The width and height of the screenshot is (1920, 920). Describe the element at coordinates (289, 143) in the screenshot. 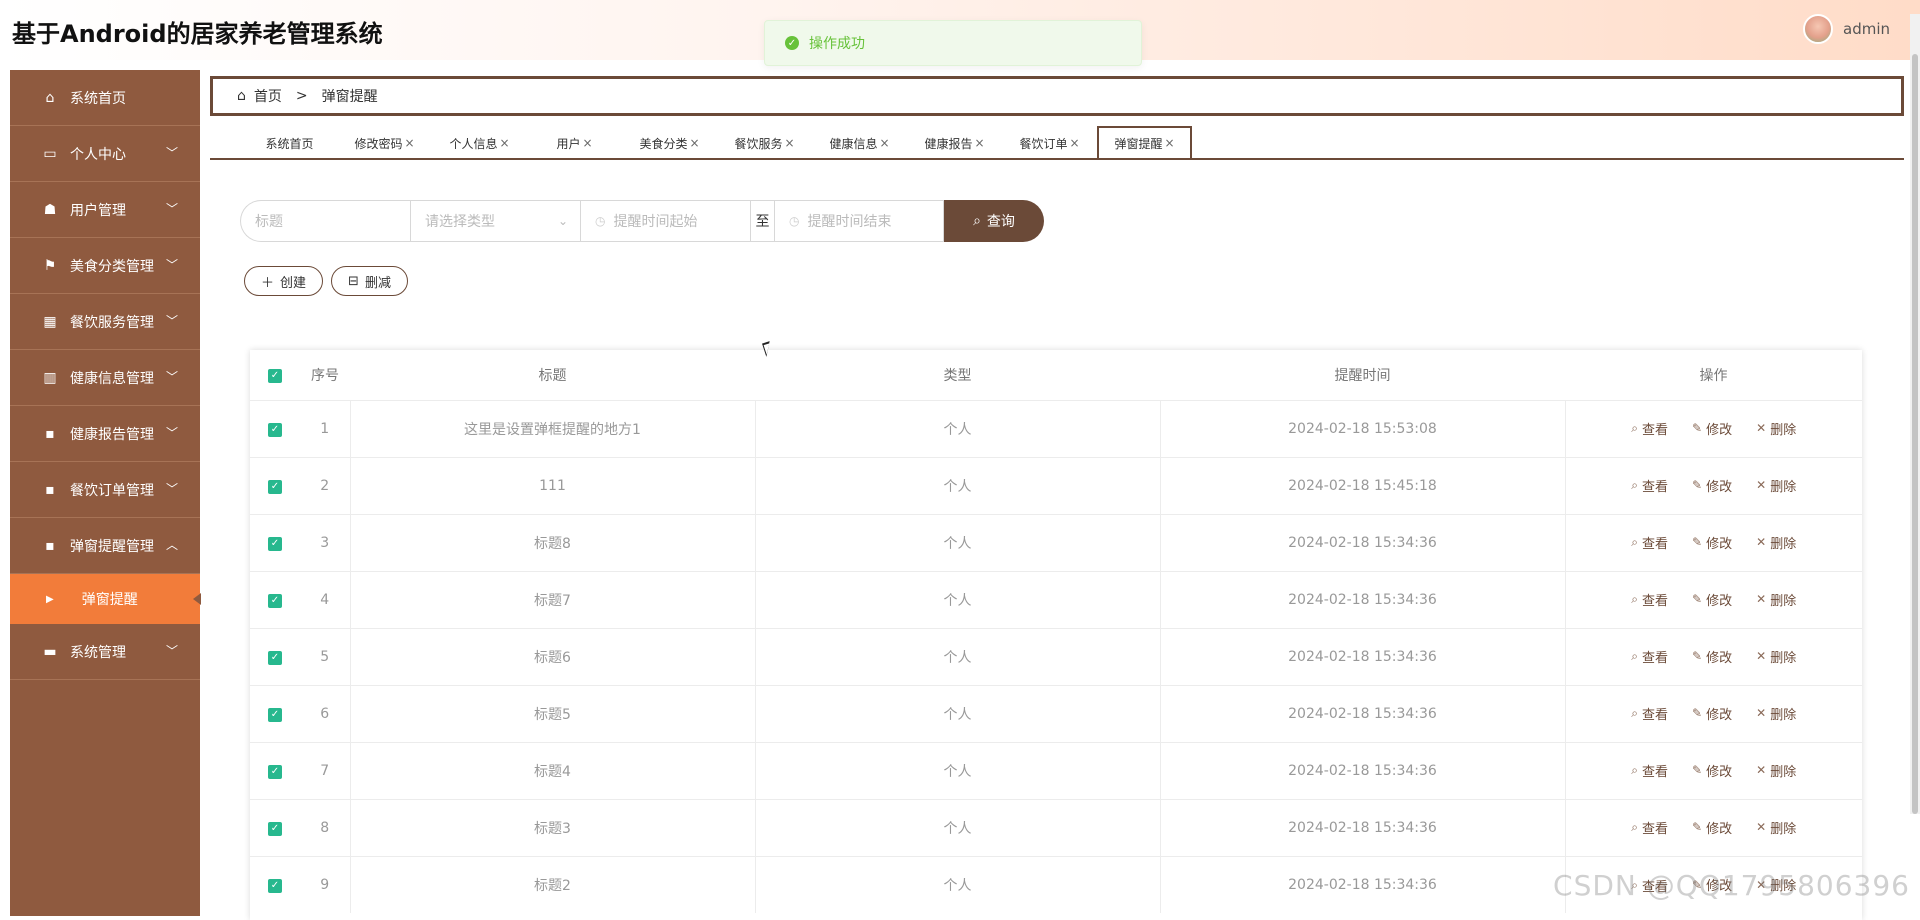

I see `tab-0: 系统首页` at that location.